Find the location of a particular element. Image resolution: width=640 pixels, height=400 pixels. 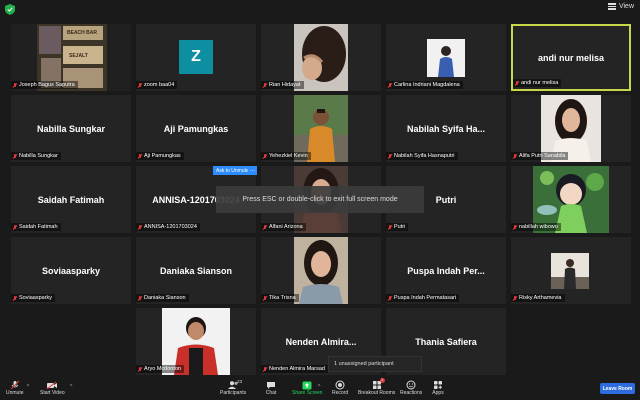

top-bar: View is located at coordinates (320, 10).